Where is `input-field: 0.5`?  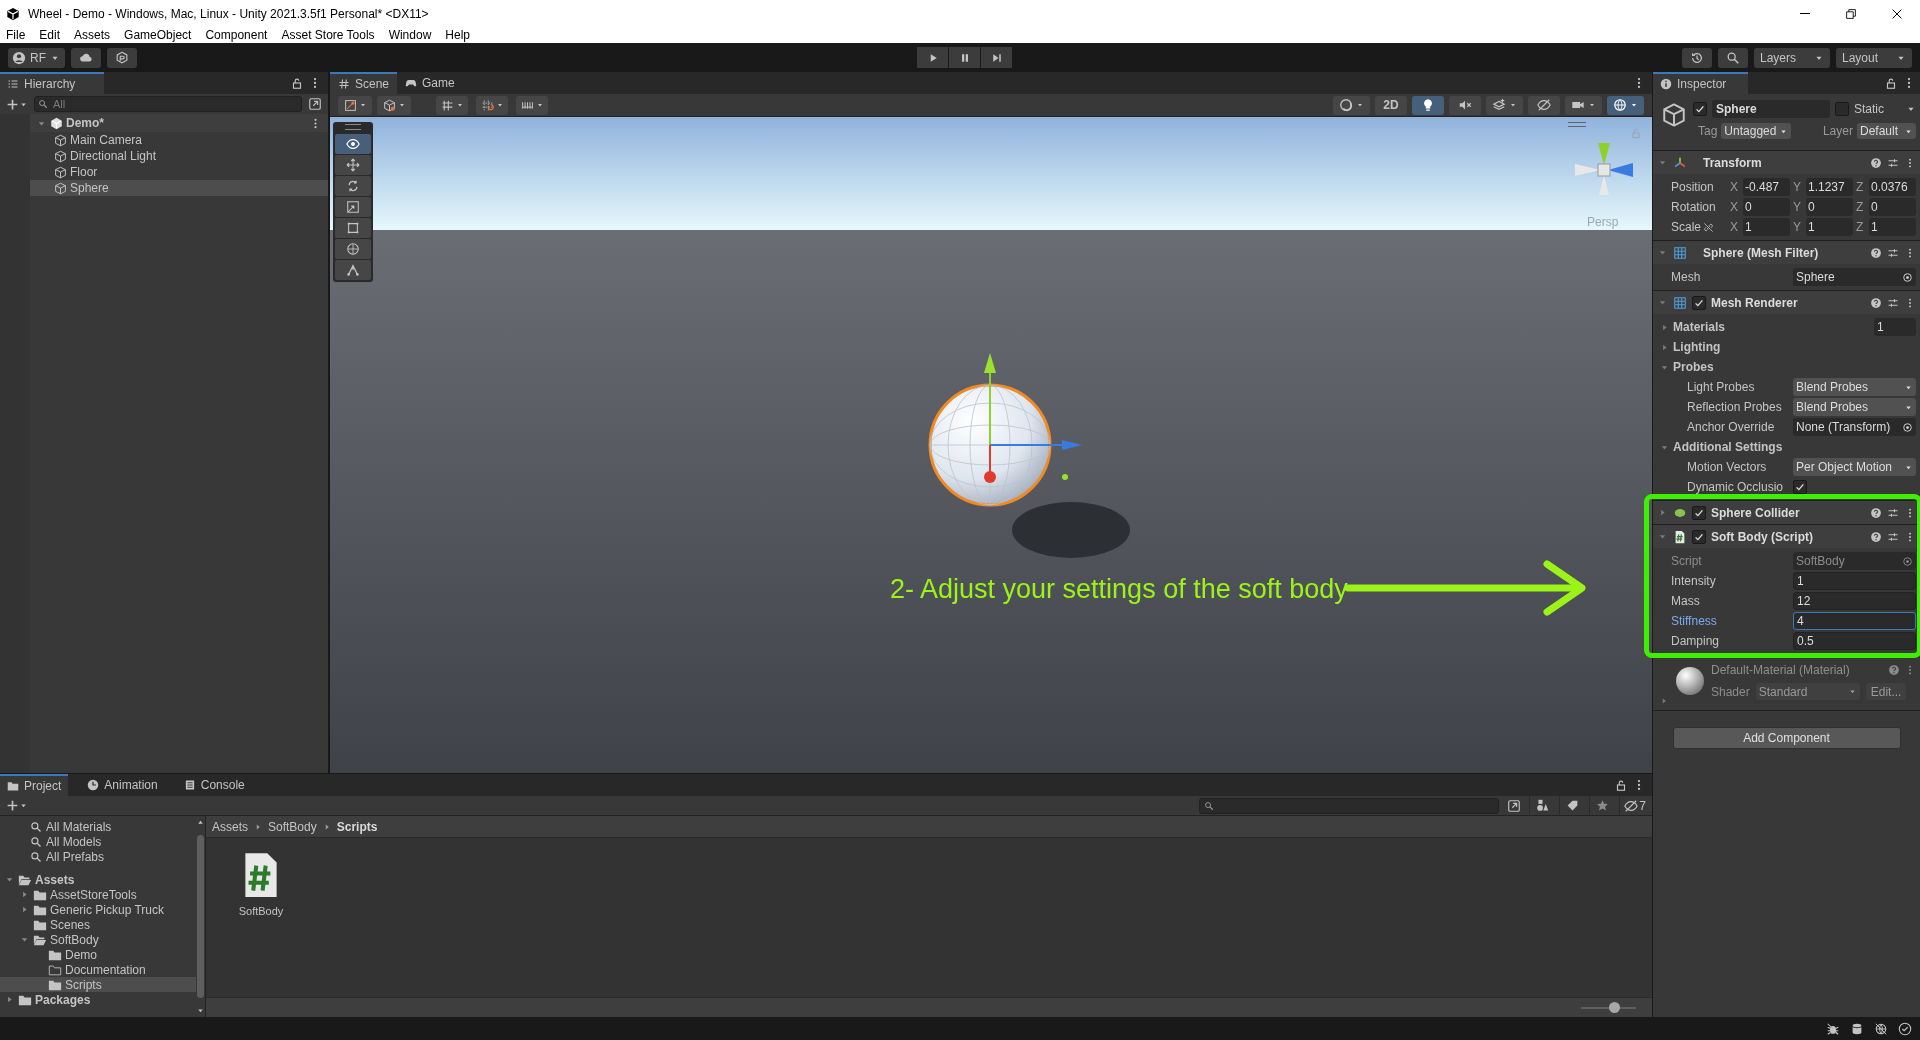 input-field: 0.5 is located at coordinates (1854, 641).